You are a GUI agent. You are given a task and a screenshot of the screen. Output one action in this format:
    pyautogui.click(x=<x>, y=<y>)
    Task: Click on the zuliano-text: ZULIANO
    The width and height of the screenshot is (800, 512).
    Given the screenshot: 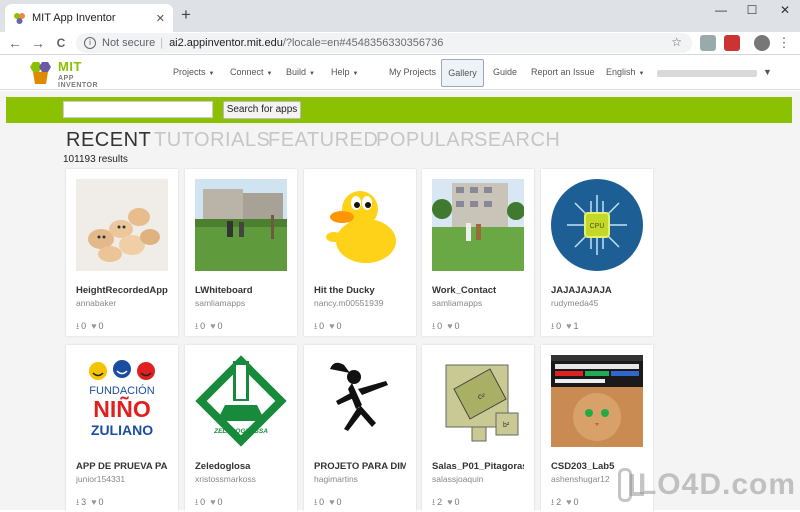 What is the action you would take?
    pyautogui.click(x=122, y=430)
    